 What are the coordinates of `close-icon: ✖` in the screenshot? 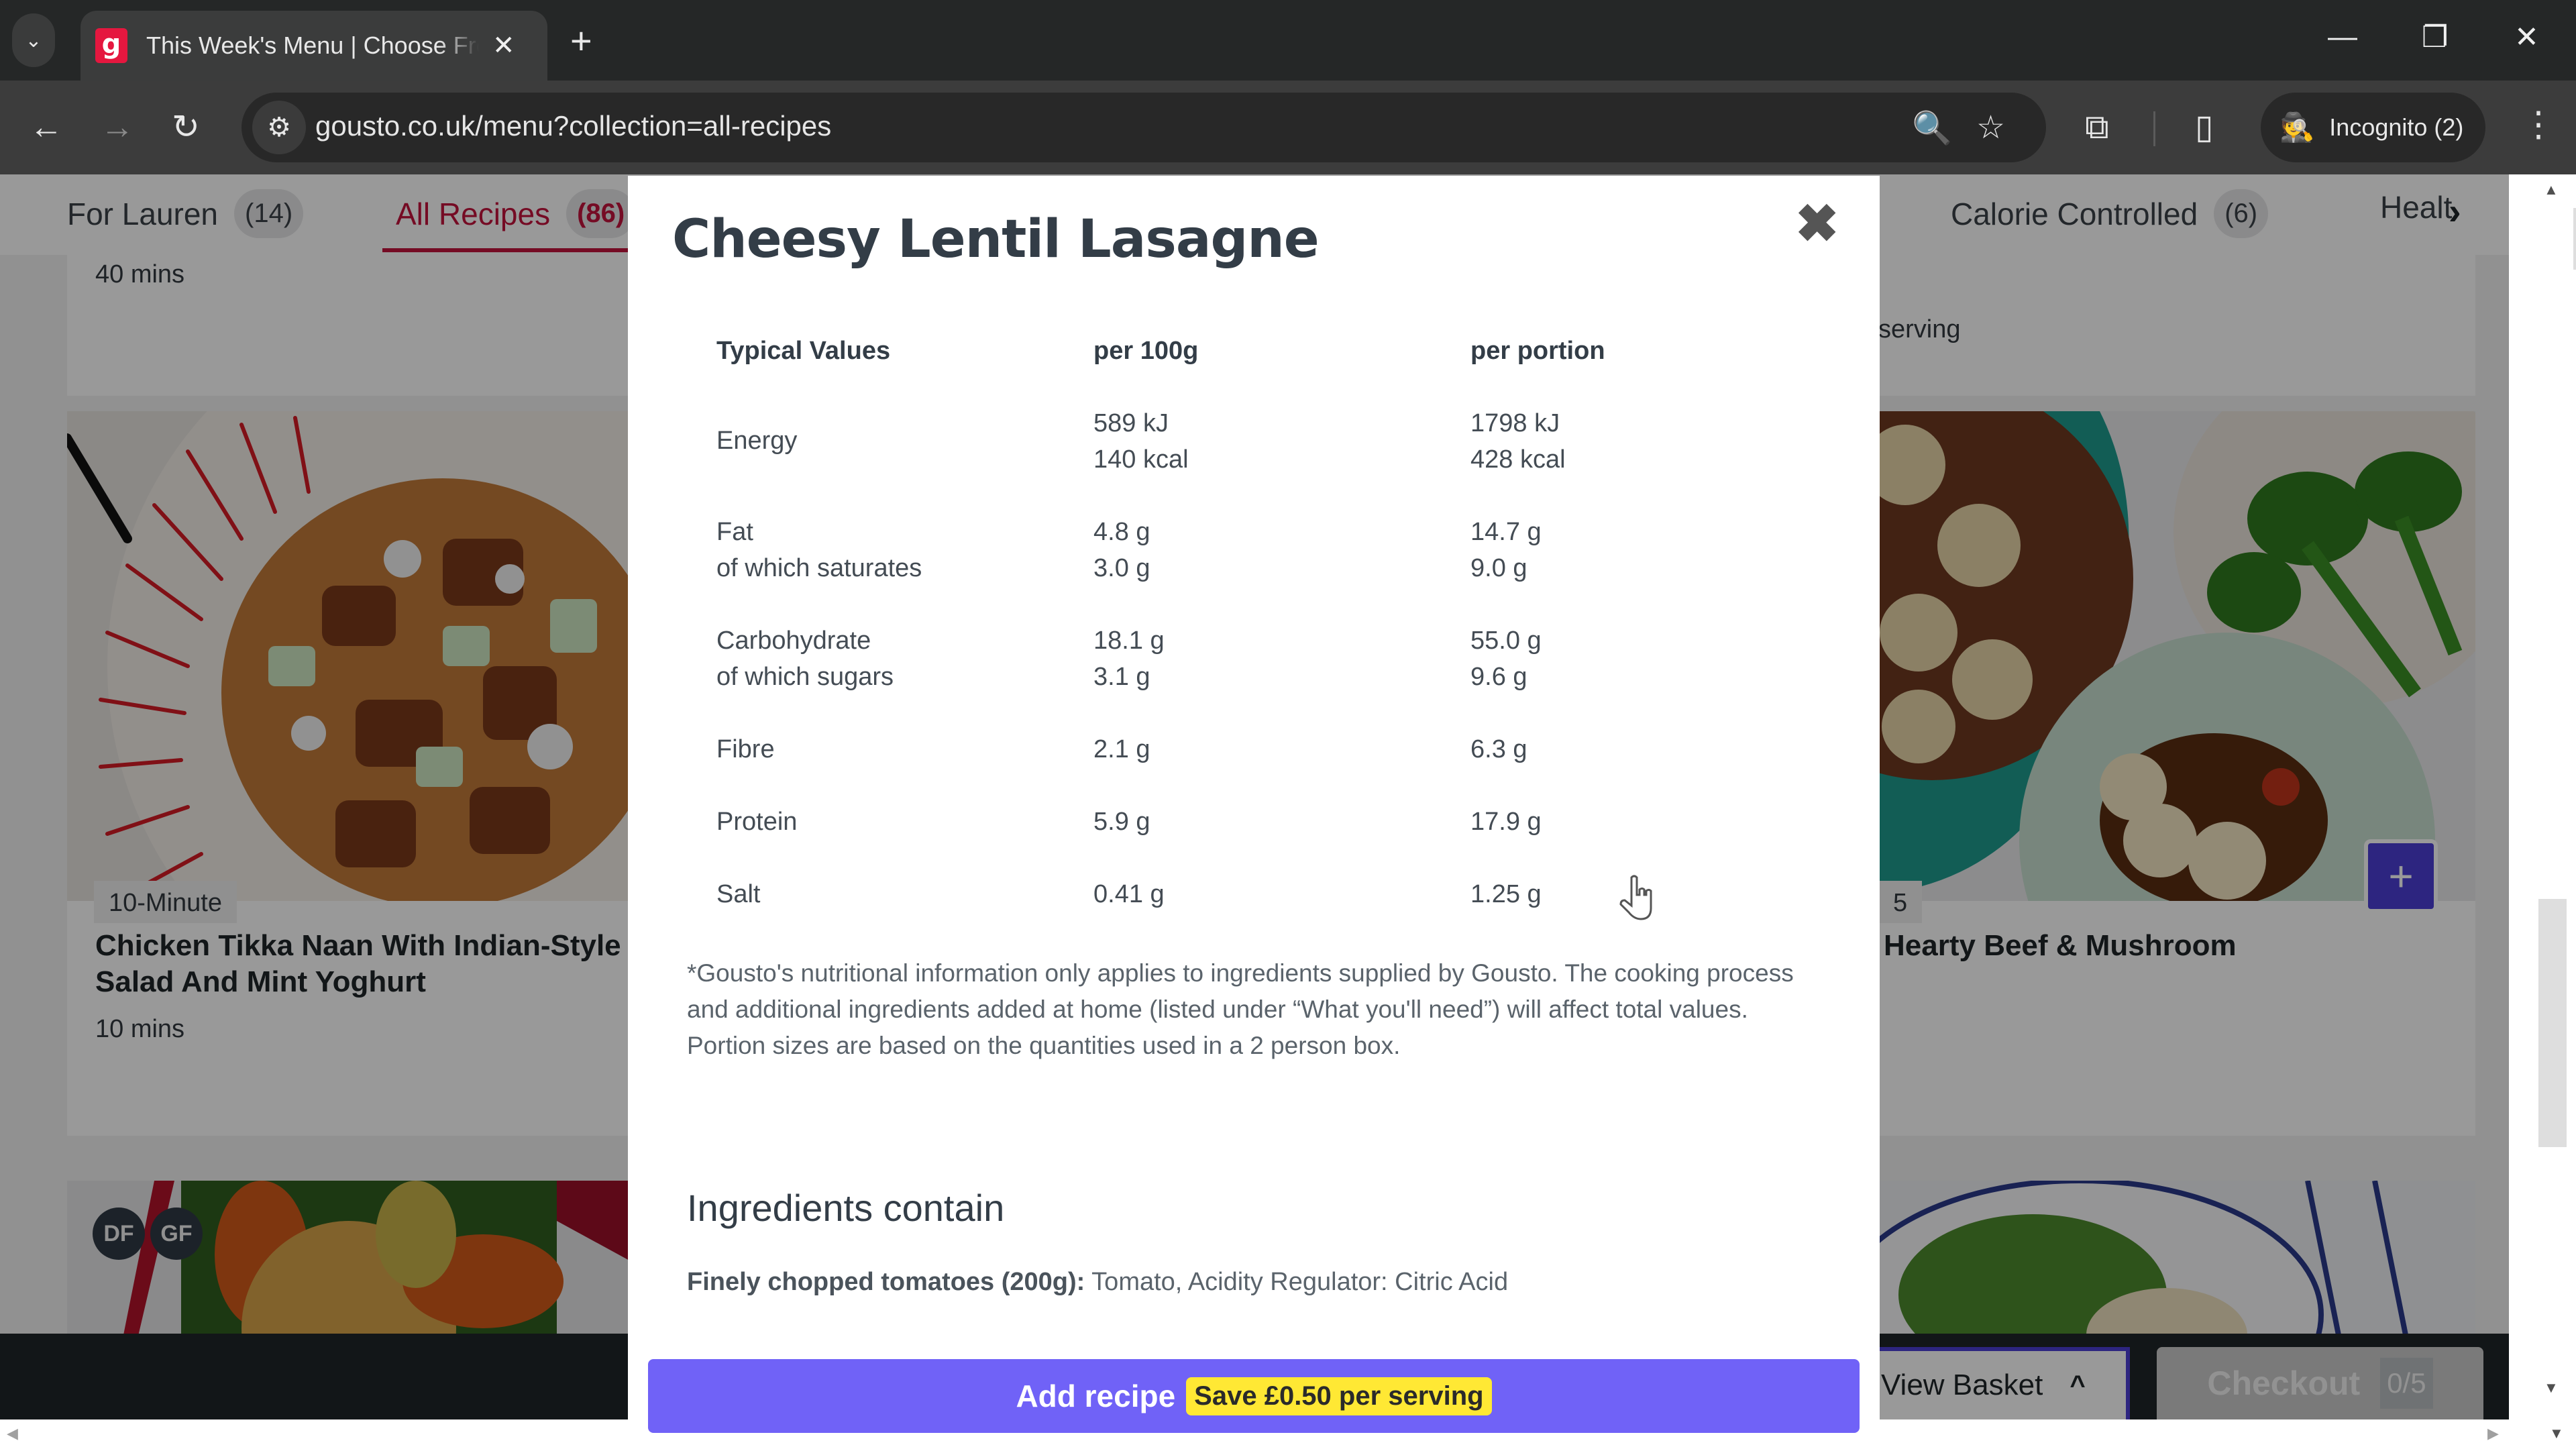 It's located at (1817, 223).